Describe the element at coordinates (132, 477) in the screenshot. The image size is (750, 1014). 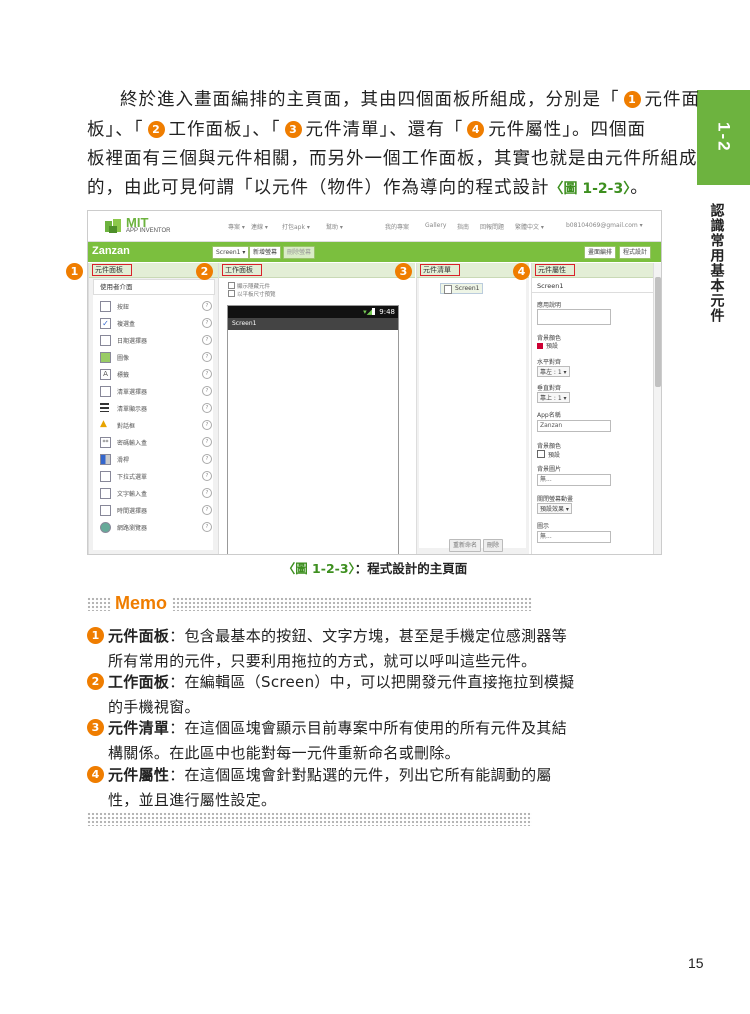
I see `palette-item-label: 下拉式選單` at that location.